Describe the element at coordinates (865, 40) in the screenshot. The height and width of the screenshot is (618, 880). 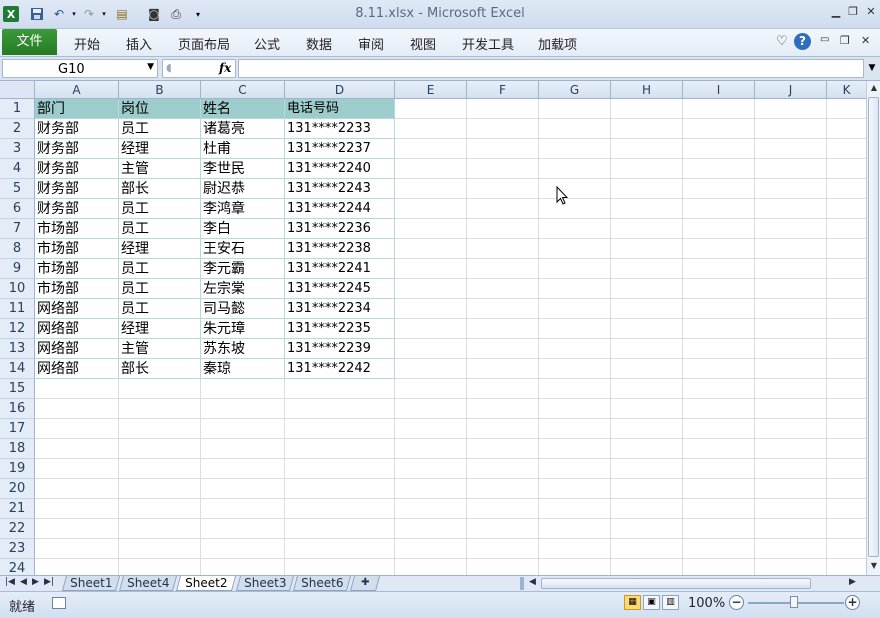
I see `doc-close-icon: ✕` at that location.